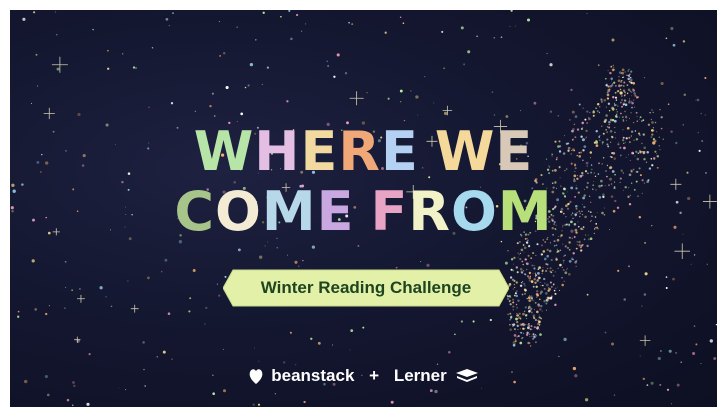 The width and height of the screenshot is (727, 417). Describe the element at coordinates (514, 151) in the screenshot. I see `title-letter: E` at that location.